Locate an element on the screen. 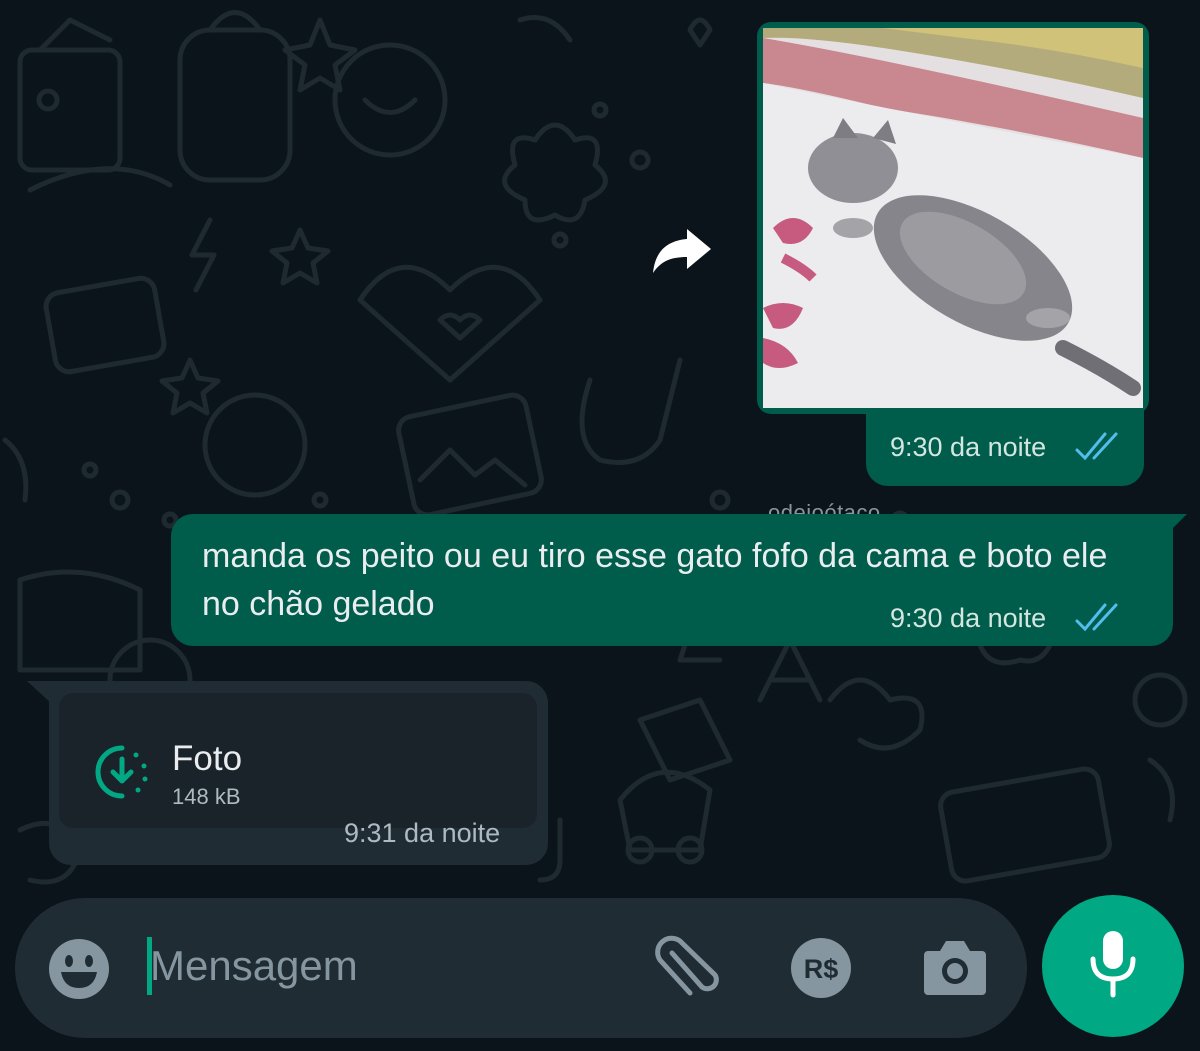 The image size is (1200, 1051). emoji-icon is located at coordinates (79, 969).